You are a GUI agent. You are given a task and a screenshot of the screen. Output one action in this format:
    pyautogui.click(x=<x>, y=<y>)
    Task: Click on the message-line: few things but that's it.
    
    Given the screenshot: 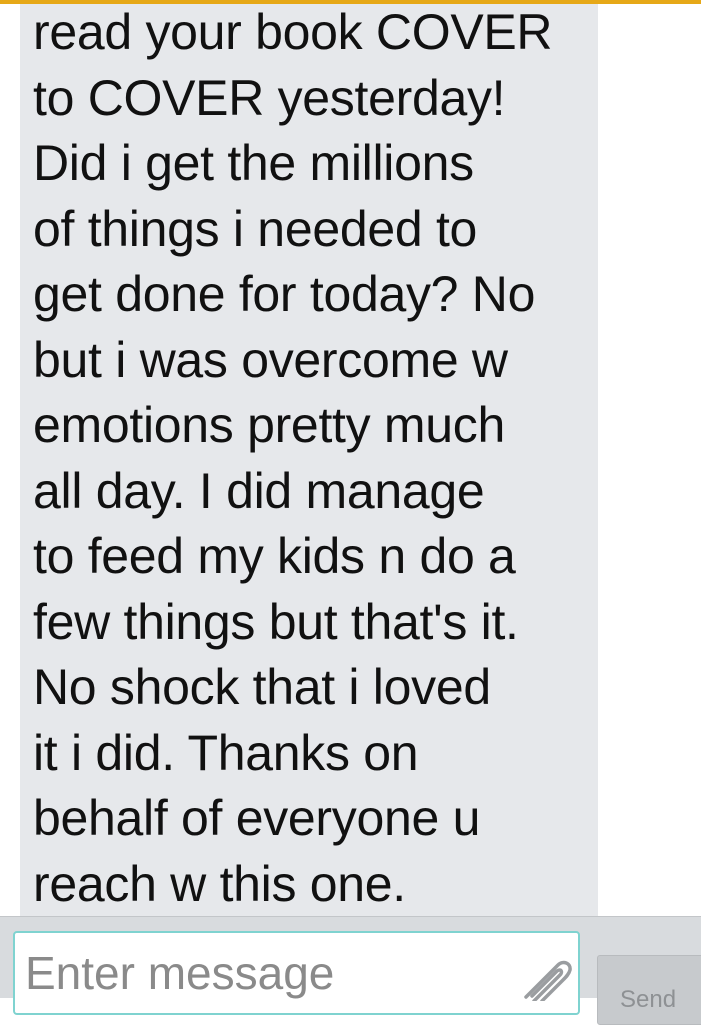 What is the action you would take?
    pyautogui.click(x=276, y=621)
    